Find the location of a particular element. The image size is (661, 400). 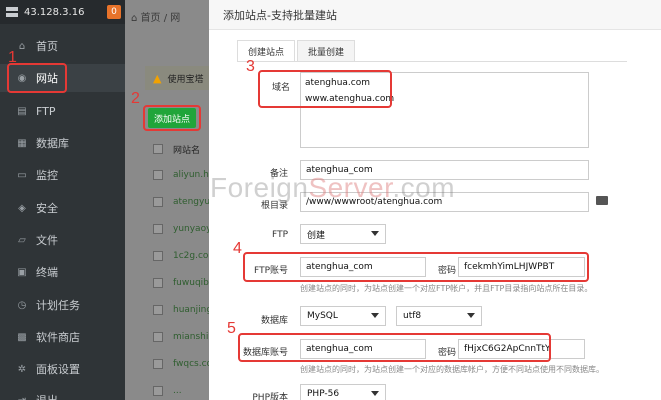

warning-banner: ▲ 使用宝塔 is located at coordinates (180, 78).